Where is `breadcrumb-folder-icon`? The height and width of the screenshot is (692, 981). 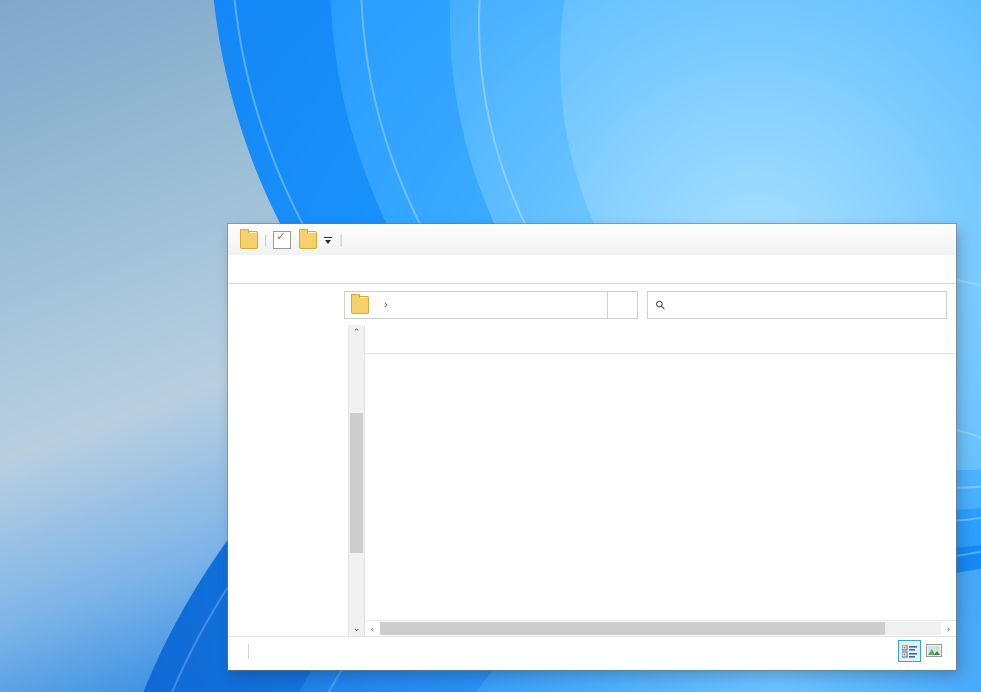
breadcrumb-folder-icon is located at coordinates (360, 303).